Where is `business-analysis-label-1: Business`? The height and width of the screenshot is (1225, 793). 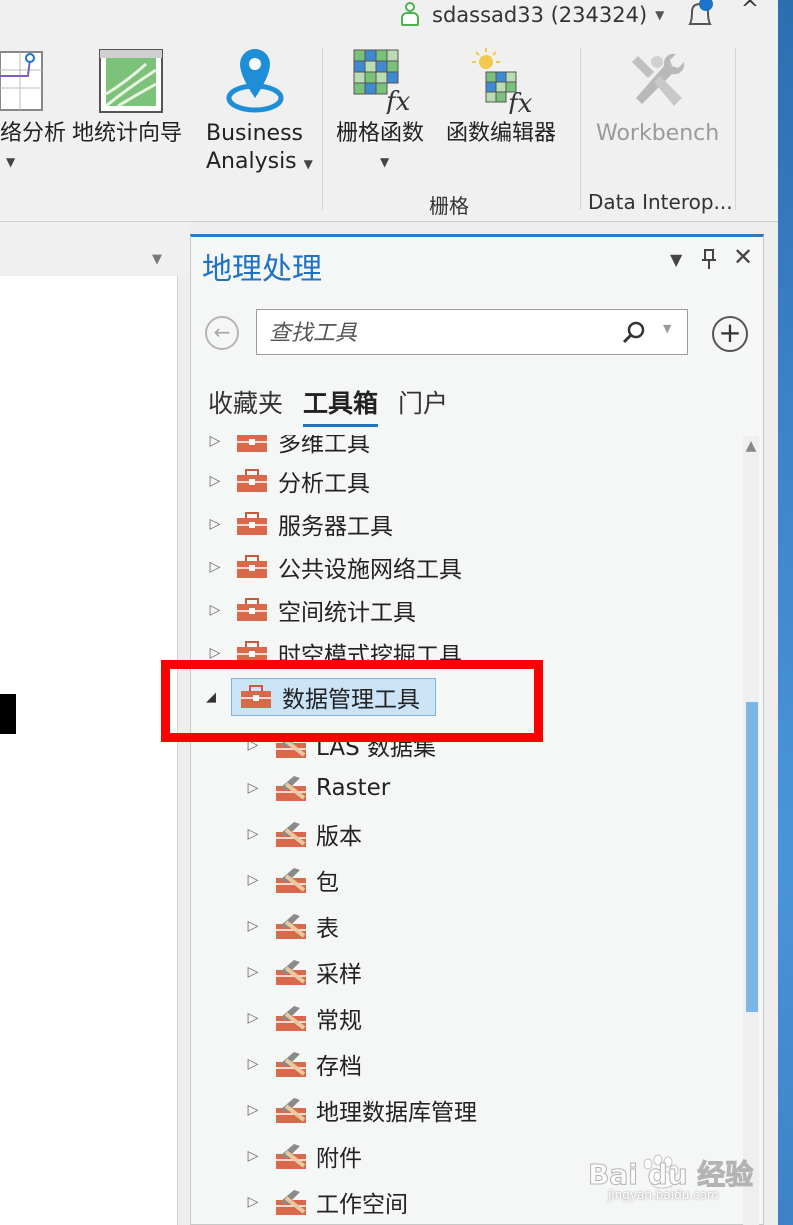 business-analysis-label-1: Business is located at coordinates (255, 133).